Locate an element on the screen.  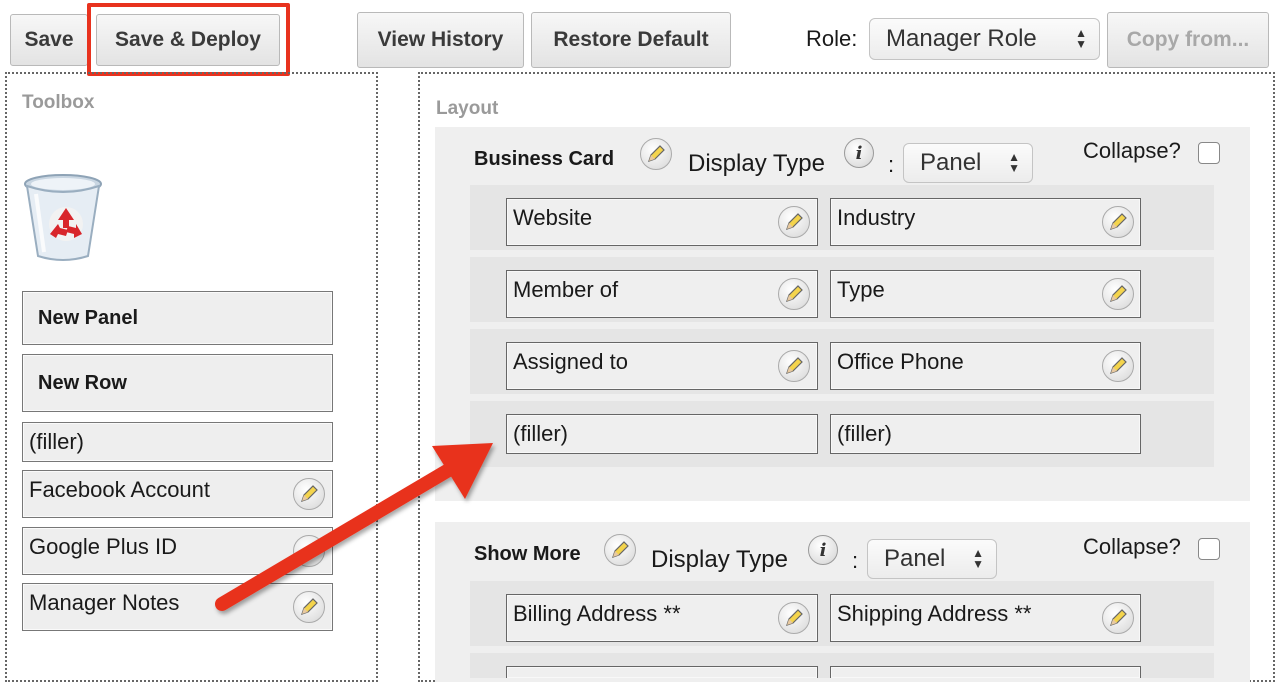
view-history-button: View History is located at coordinates (440, 40).